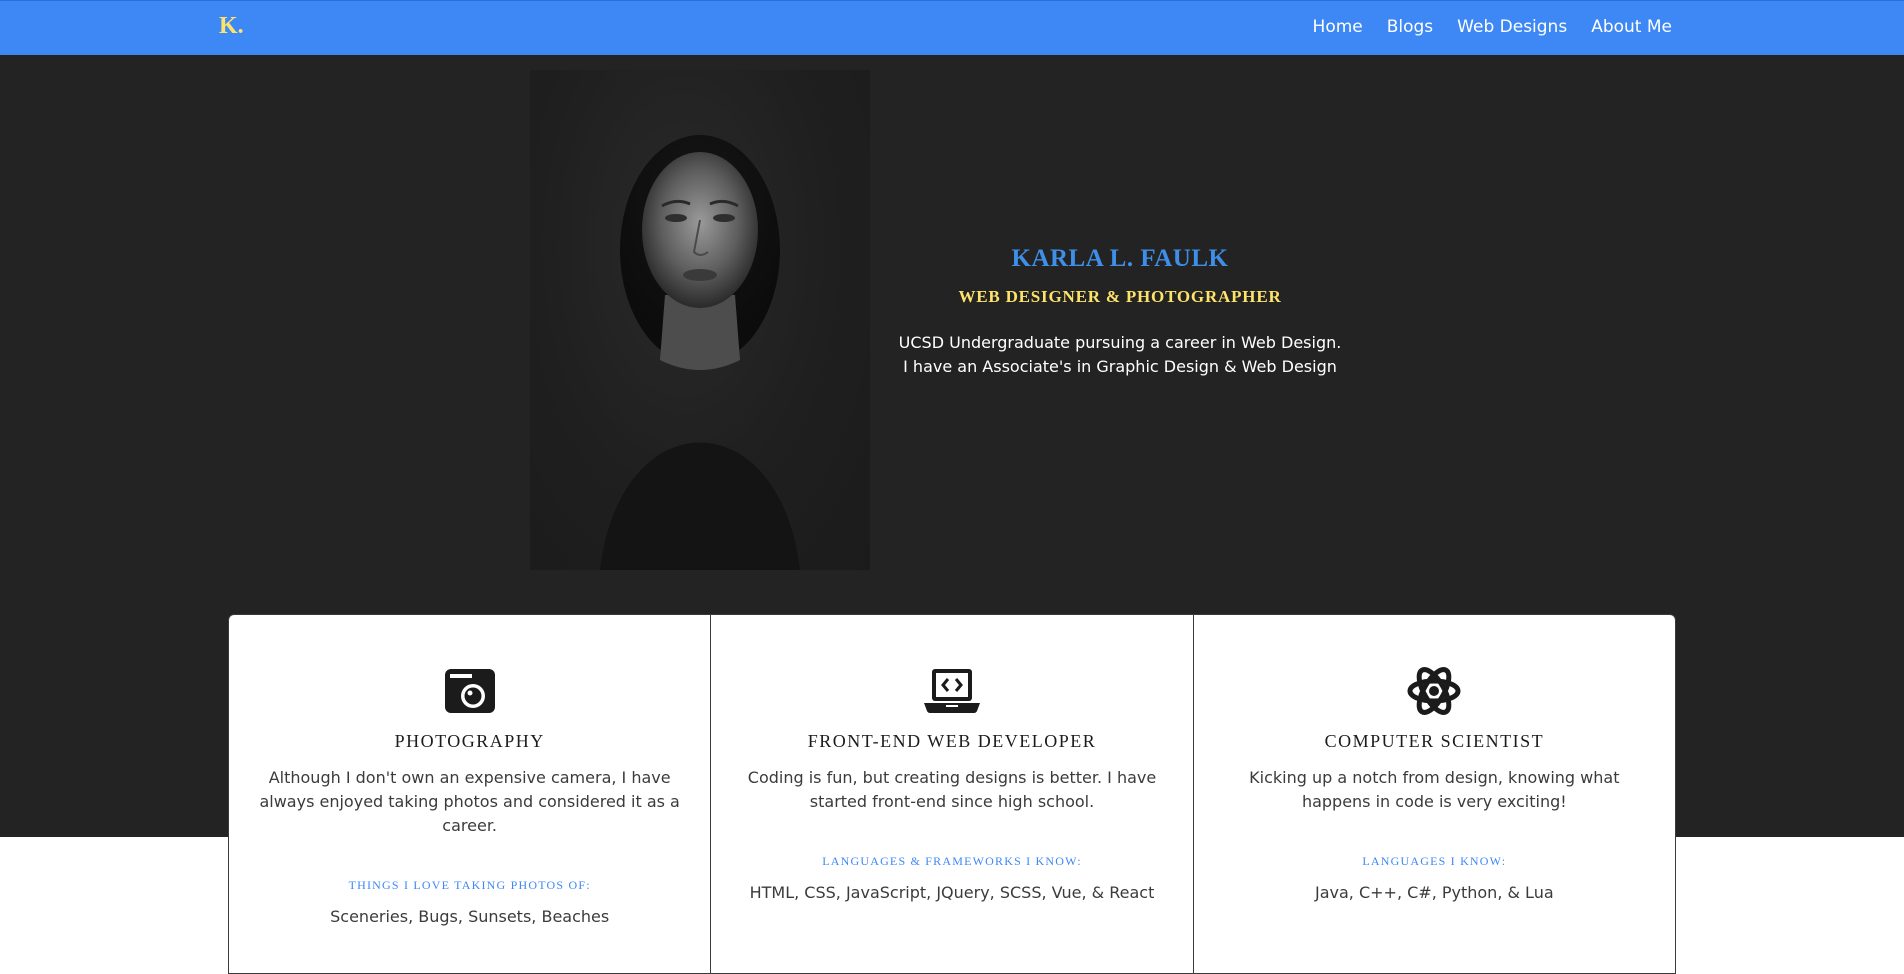 The width and height of the screenshot is (1904, 974). I want to click on card-title: COMPUTER SCIENTIST, so click(1434, 741).